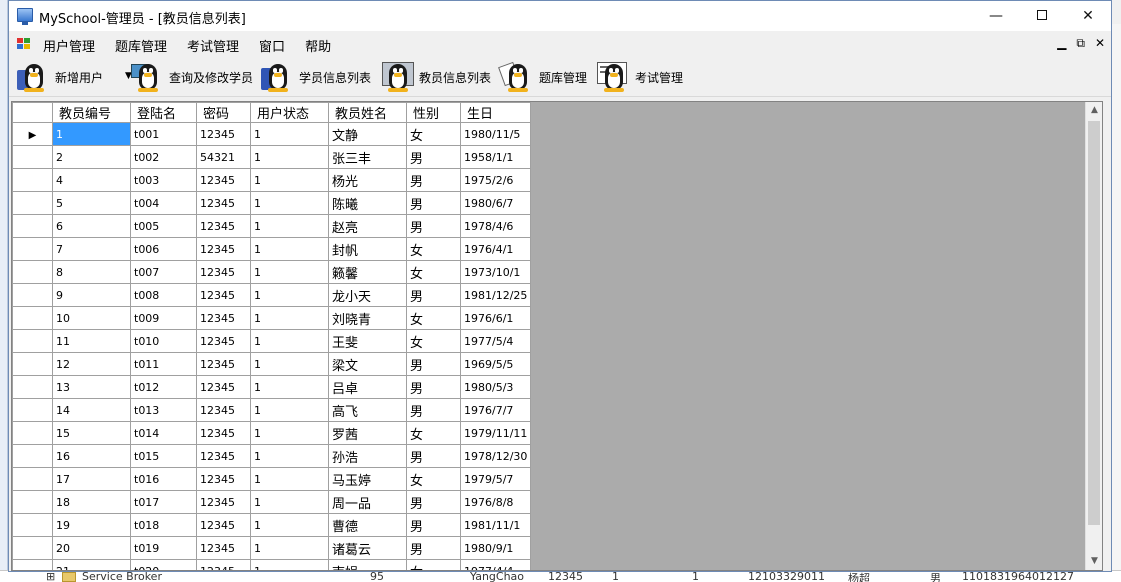  Describe the element at coordinates (272, 272) in the screenshot. I see `table-row: 8 t007 12345 1 籁馨女 1973/10/1` at that location.